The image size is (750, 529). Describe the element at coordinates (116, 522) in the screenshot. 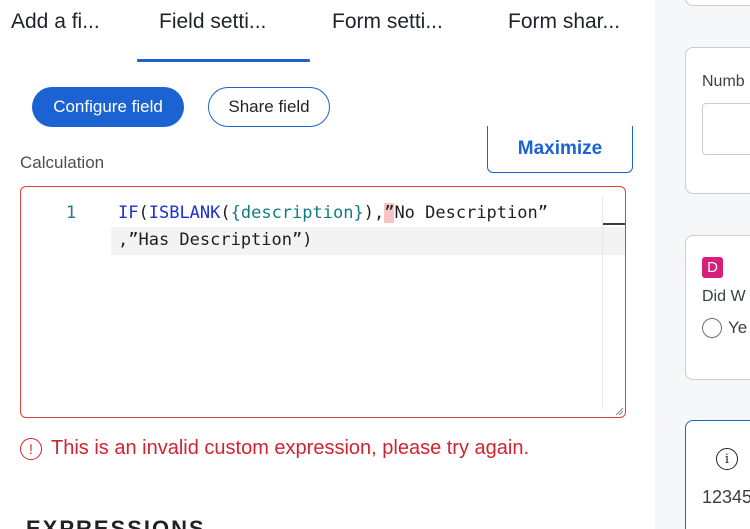

I see `expressions-heading: EXPRESSIONS` at that location.